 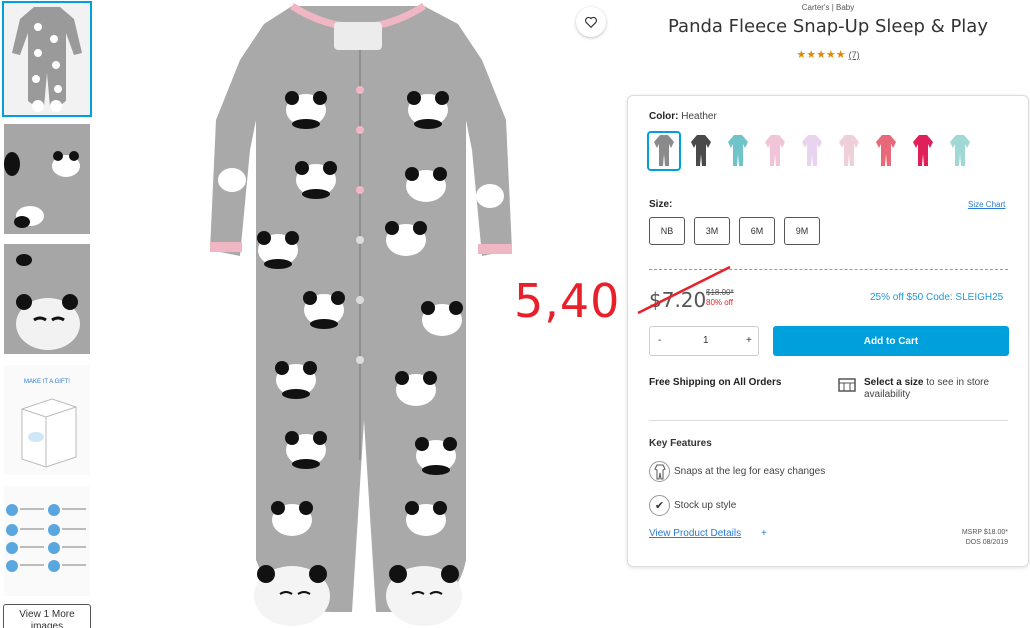 I want to click on quantity-stepper: - 1 +, so click(x=704, y=341).